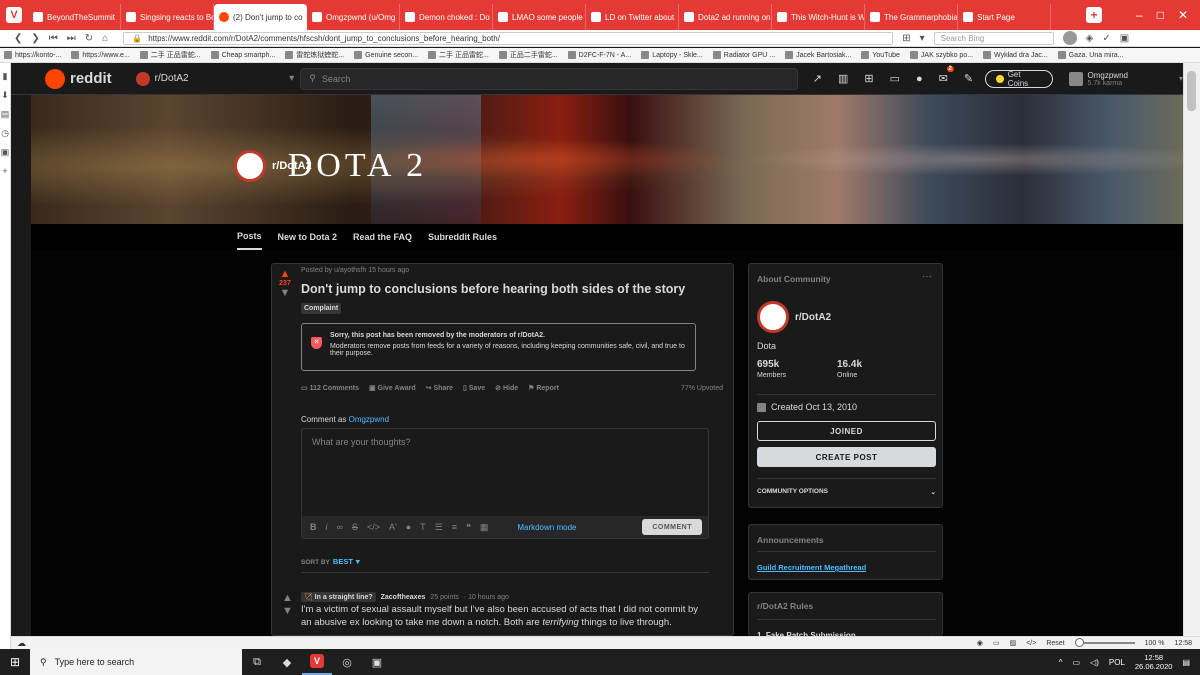 Image resolution: width=1200 pixels, height=675 pixels. What do you see at coordinates (330, 561) in the screenshot?
I see `sort-by-dropdown: SORT BY BEST ▾` at bounding box center [330, 561].